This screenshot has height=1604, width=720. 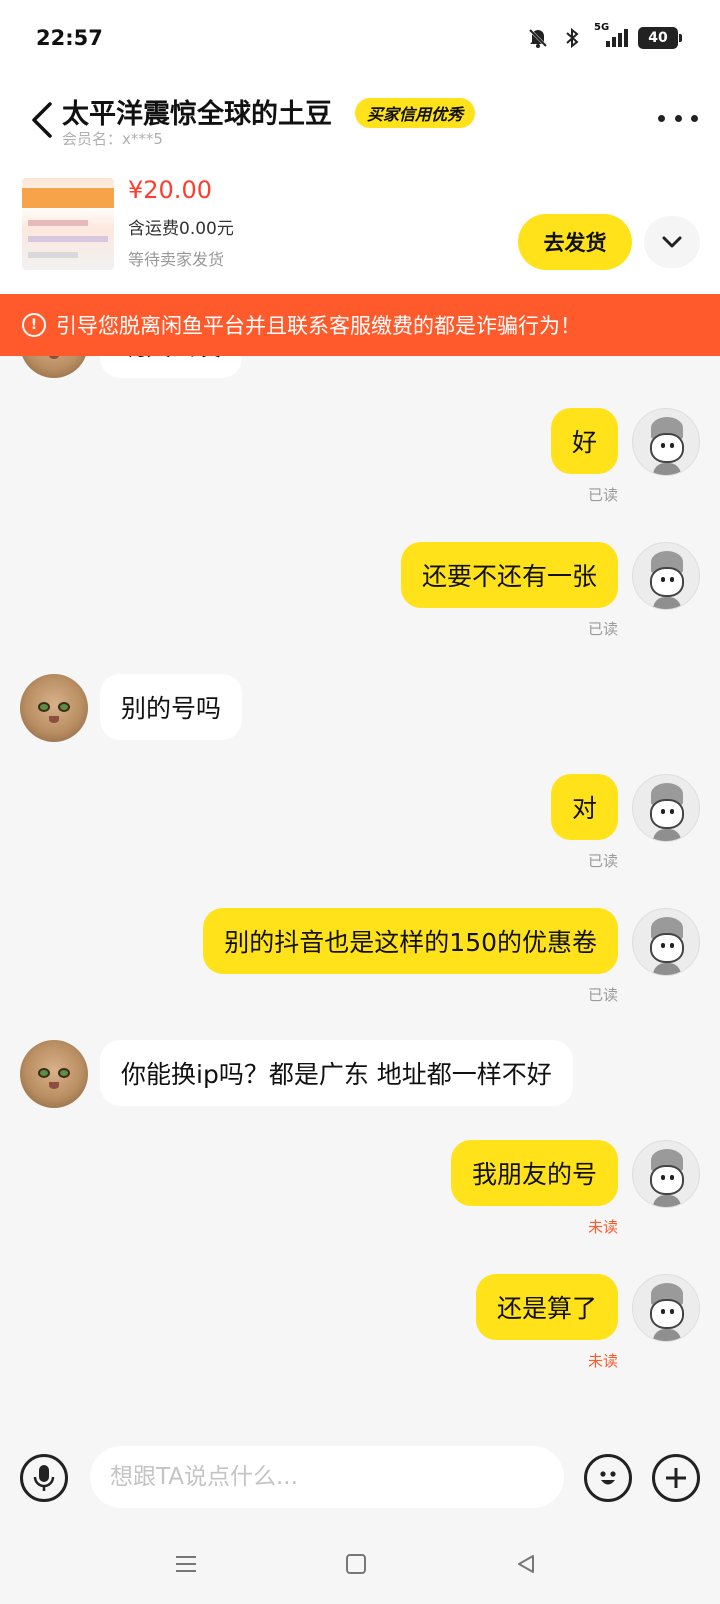 I want to click on voice-button, so click(x=44, y=1478).